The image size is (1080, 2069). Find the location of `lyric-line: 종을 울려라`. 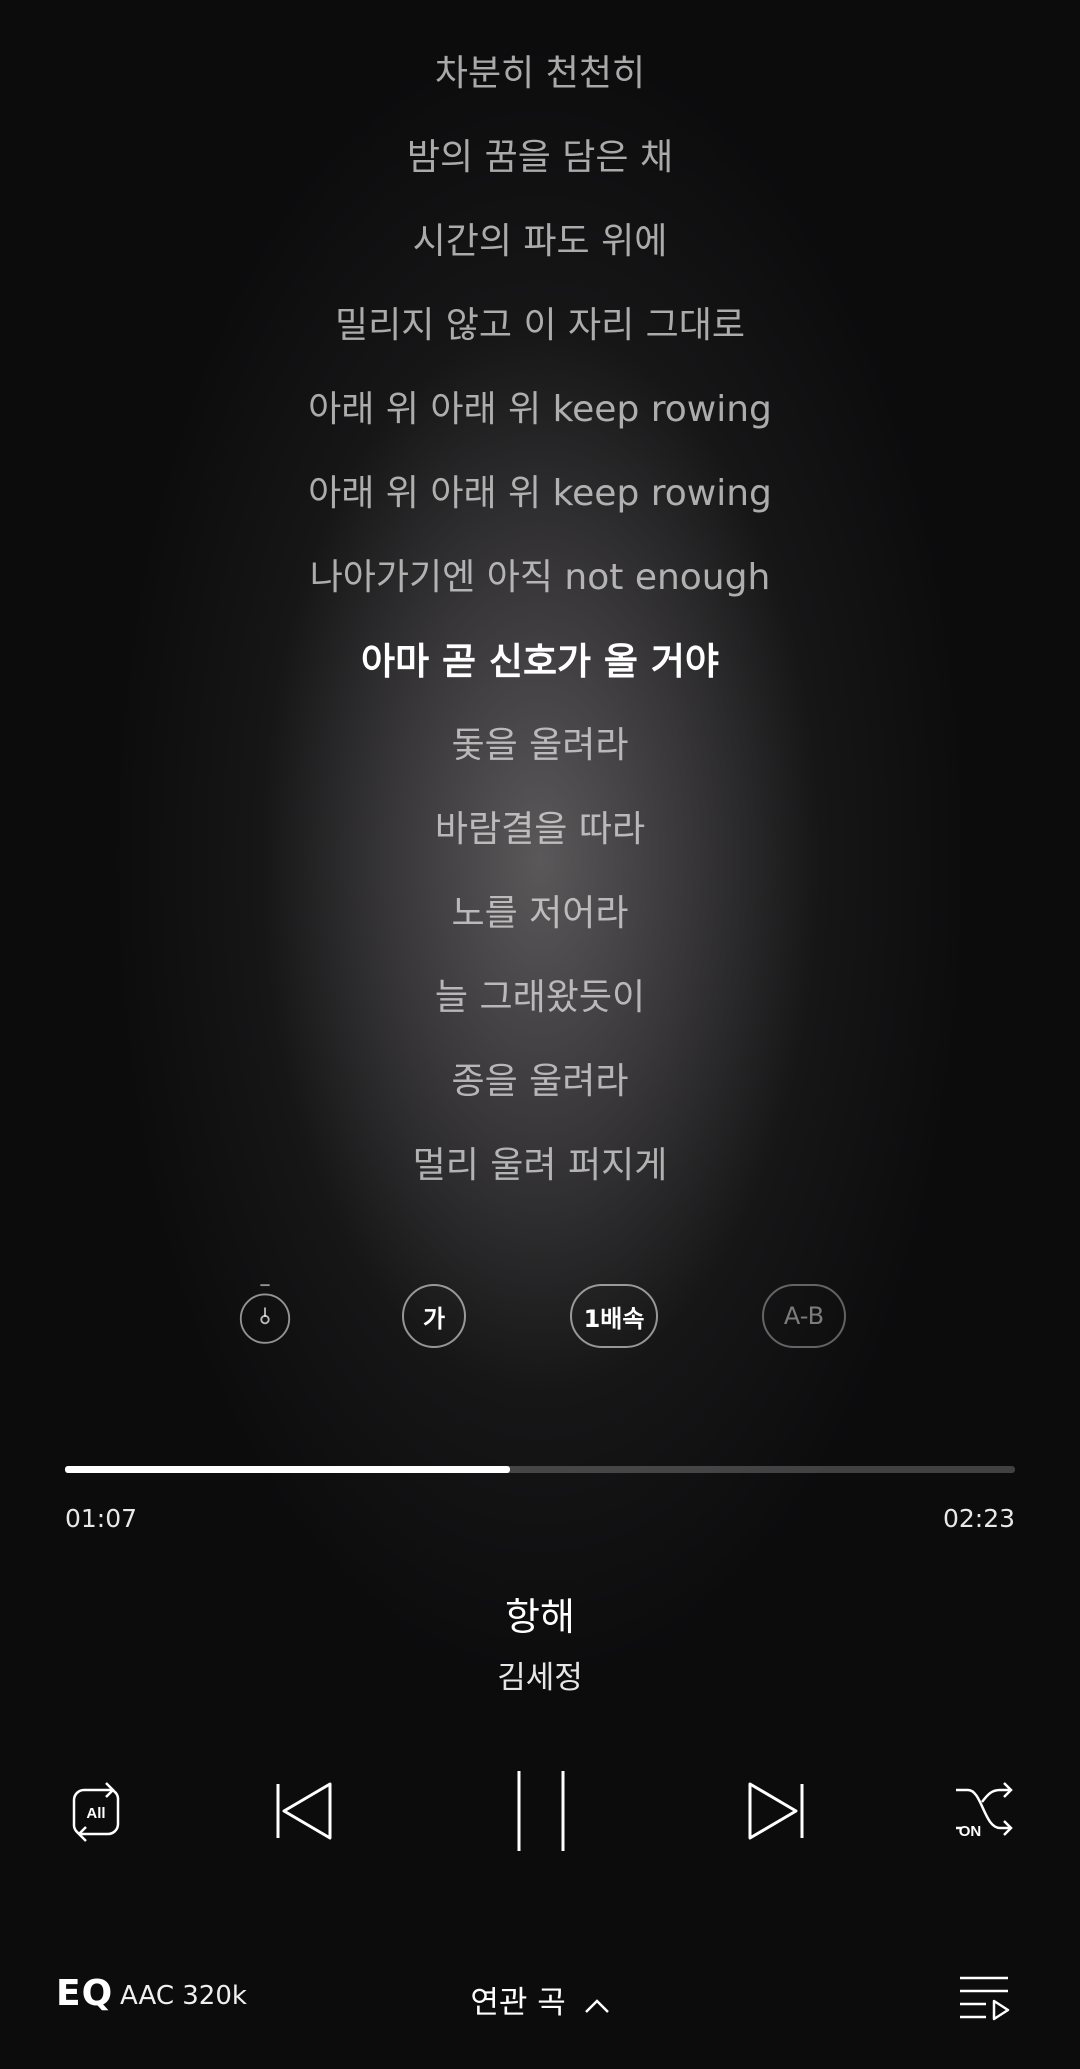

lyric-line: 종을 울려라 is located at coordinates (540, 1082).